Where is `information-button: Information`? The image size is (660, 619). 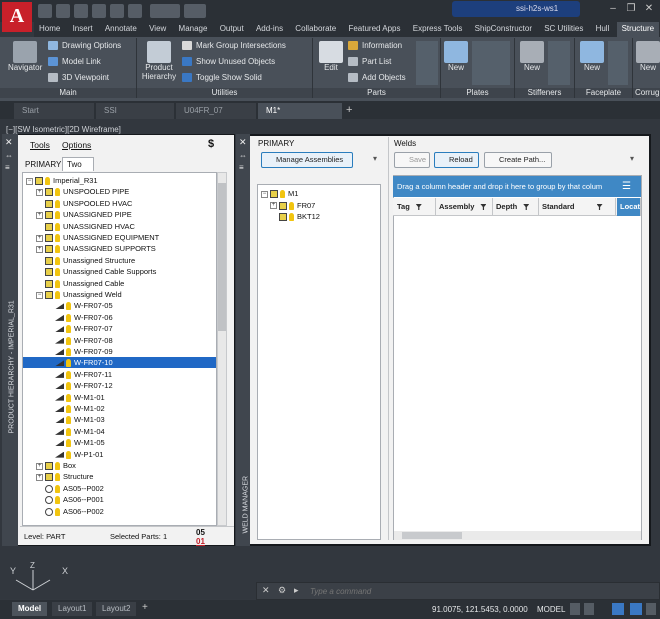 information-button: Information is located at coordinates (375, 46).